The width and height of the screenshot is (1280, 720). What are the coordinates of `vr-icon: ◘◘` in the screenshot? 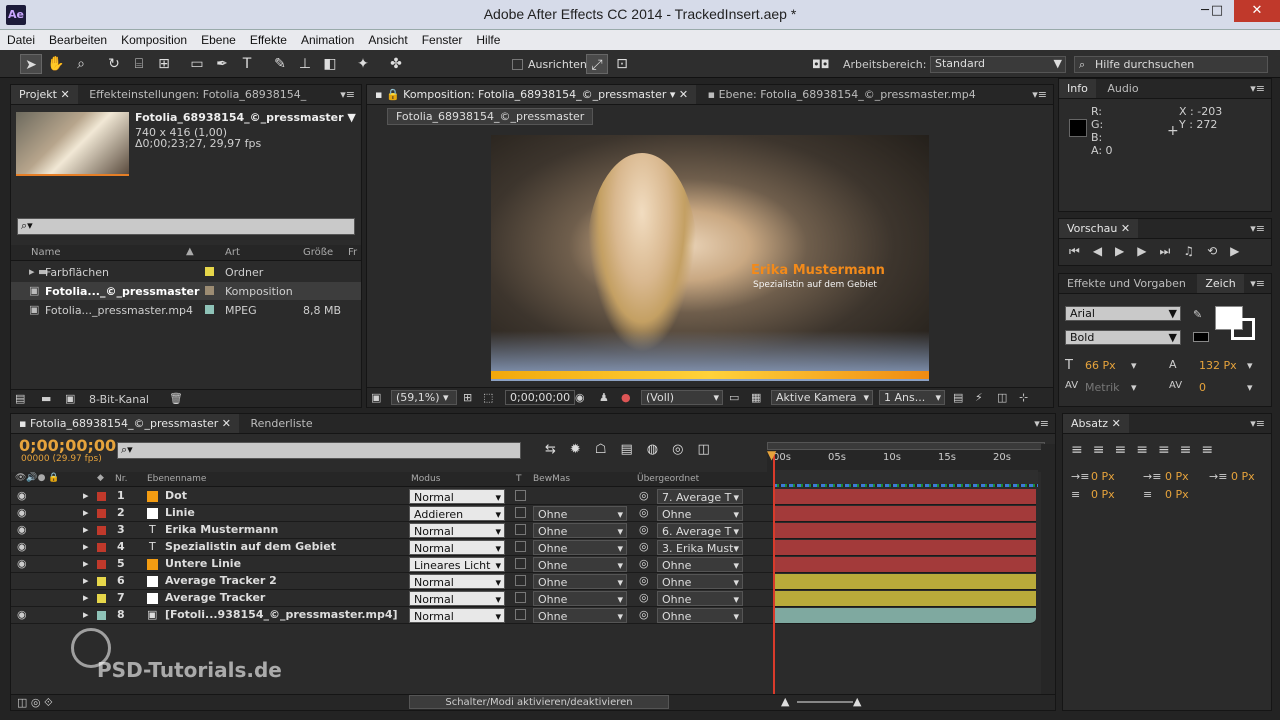 It's located at (820, 64).